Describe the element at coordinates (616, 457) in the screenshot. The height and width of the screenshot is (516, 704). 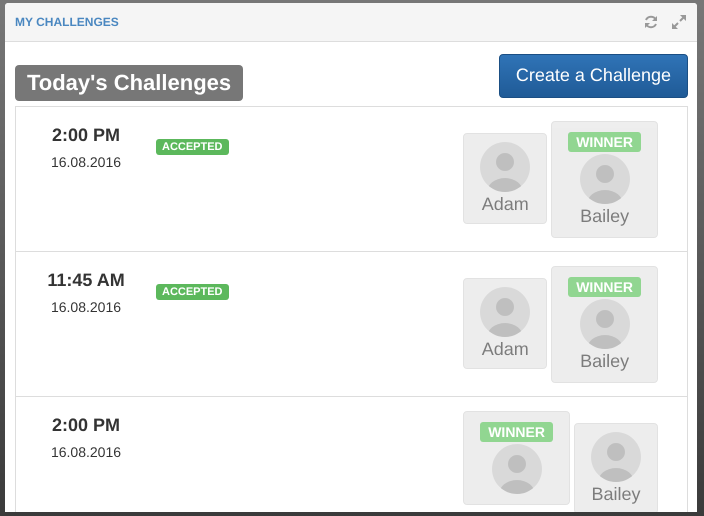
I see `avatar-placeholder` at that location.